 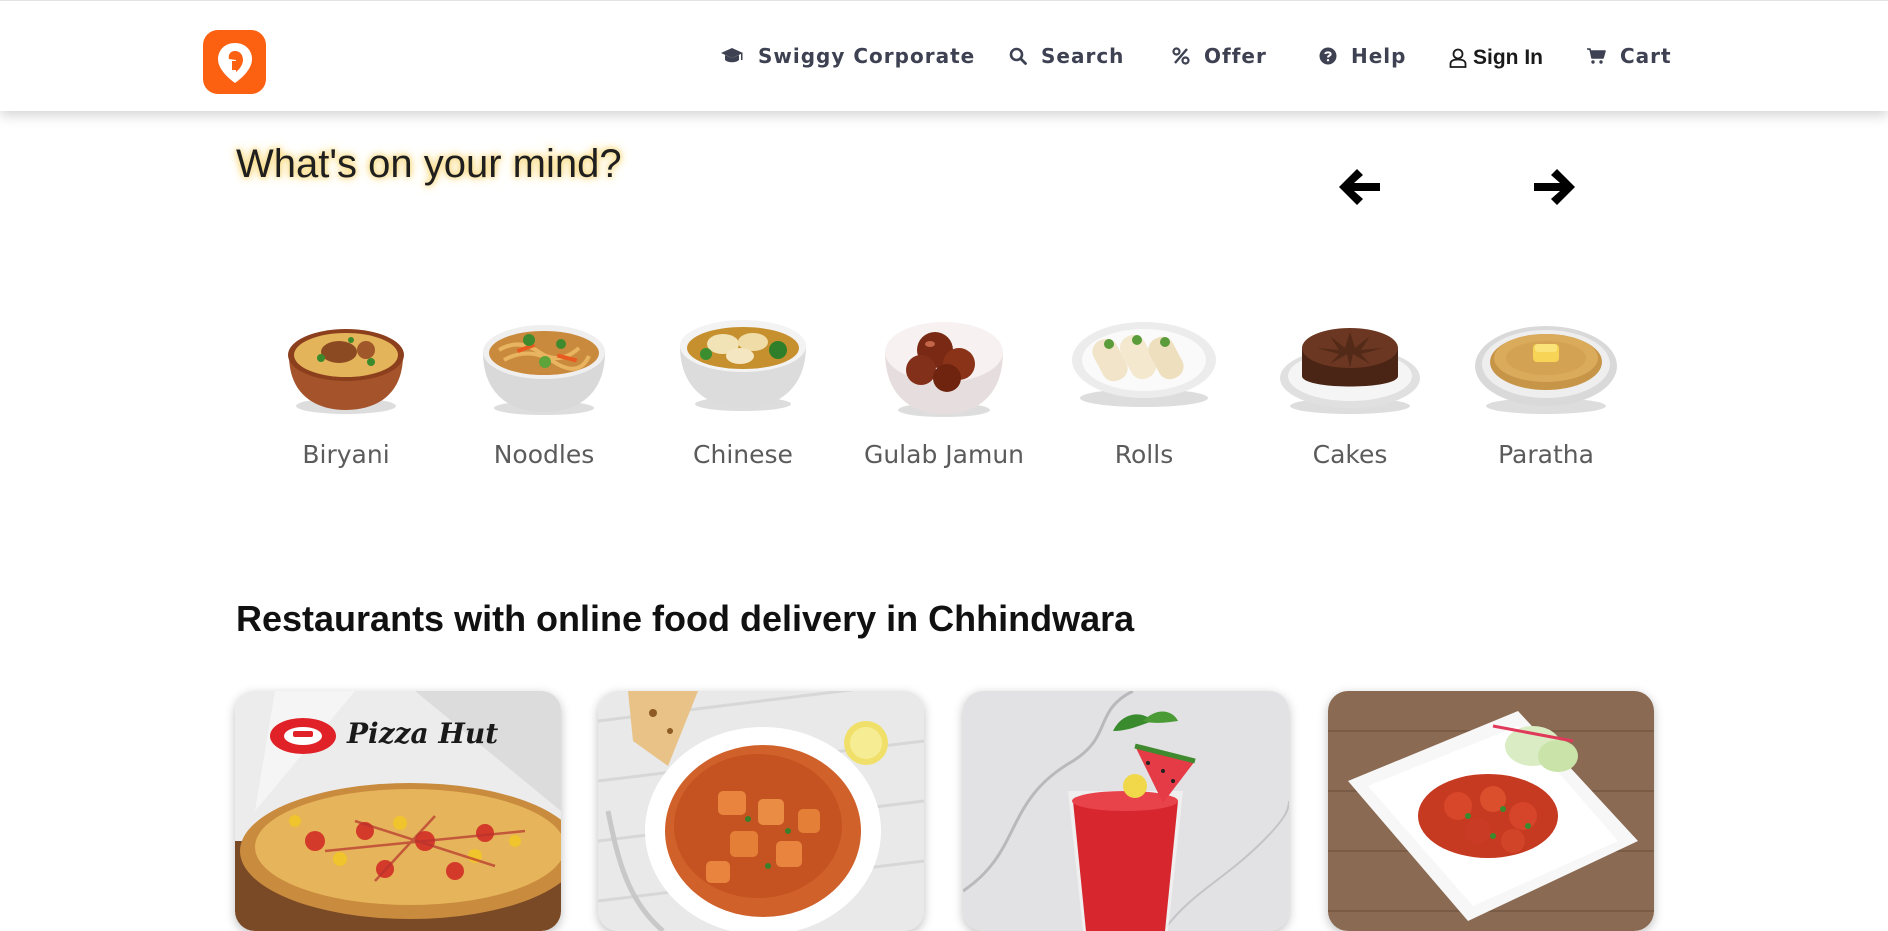 I want to click on carousel-prev-button, so click(x=1360, y=187).